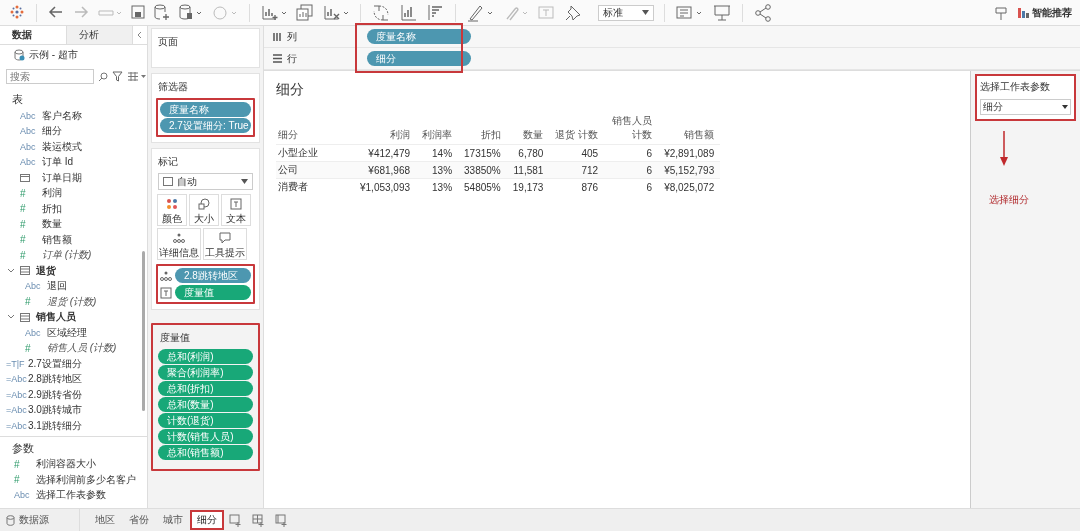  What do you see at coordinates (67, 255) in the screenshot?
I see `field-item: 订单 (计数)` at bounding box center [67, 255].